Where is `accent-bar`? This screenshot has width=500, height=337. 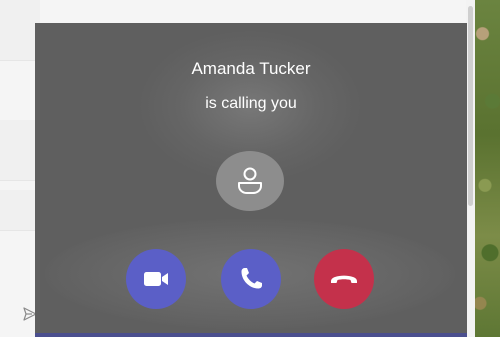 accent-bar is located at coordinates (251, 335).